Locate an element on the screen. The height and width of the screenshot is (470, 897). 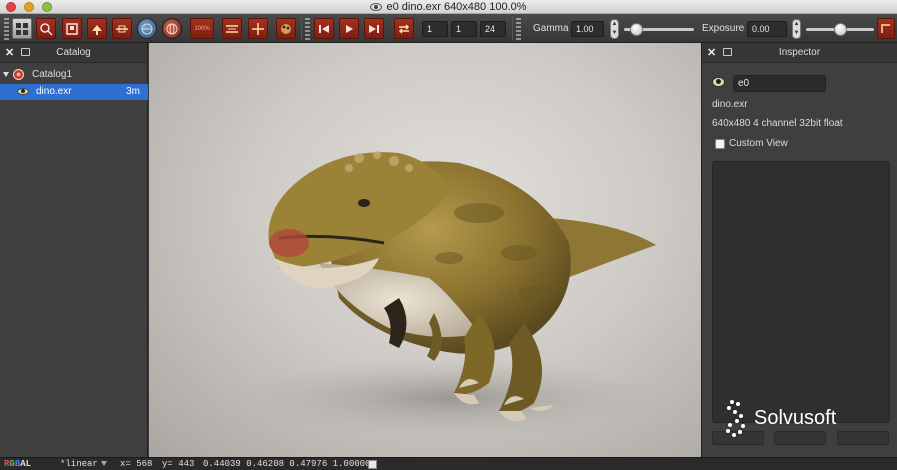
rails-icon is located at coordinates (232, 28).